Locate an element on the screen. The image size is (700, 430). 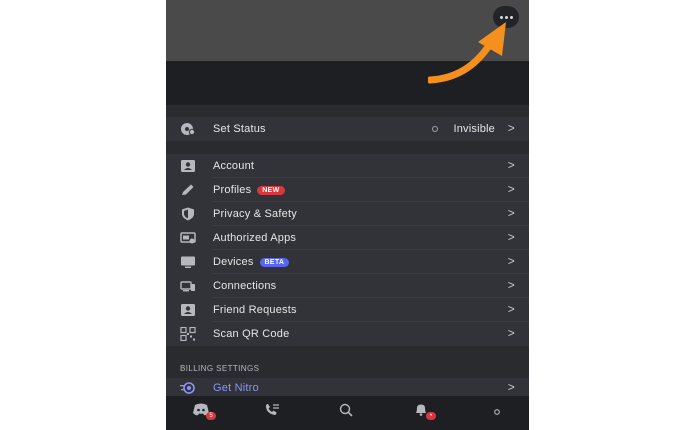
menu-item-label: Authorized Apps is located at coordinates (255, 238).